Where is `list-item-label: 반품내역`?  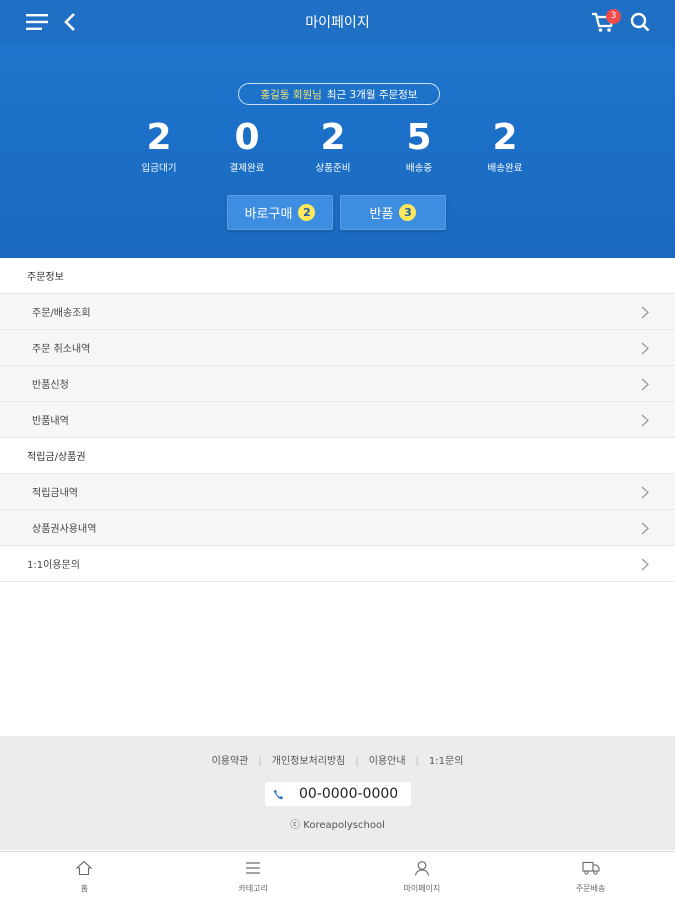 list-item-label: 반품내역 is located at coordinates (50, 421).